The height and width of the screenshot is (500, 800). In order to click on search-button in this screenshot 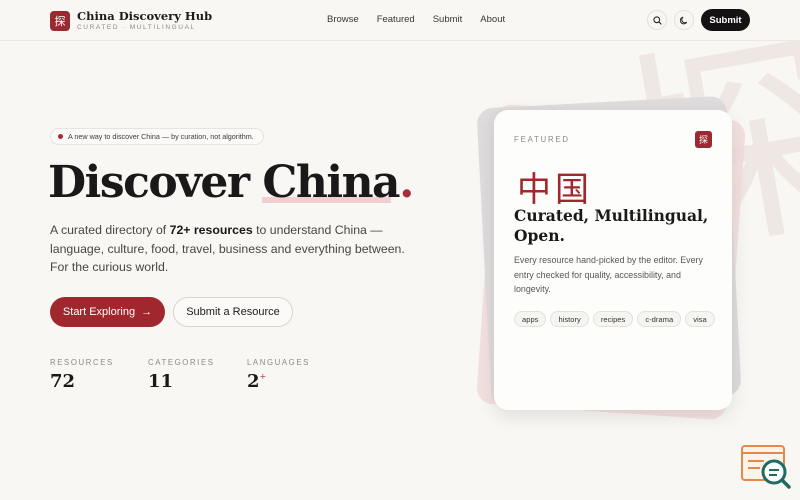, I will do `click(657, 20)`.